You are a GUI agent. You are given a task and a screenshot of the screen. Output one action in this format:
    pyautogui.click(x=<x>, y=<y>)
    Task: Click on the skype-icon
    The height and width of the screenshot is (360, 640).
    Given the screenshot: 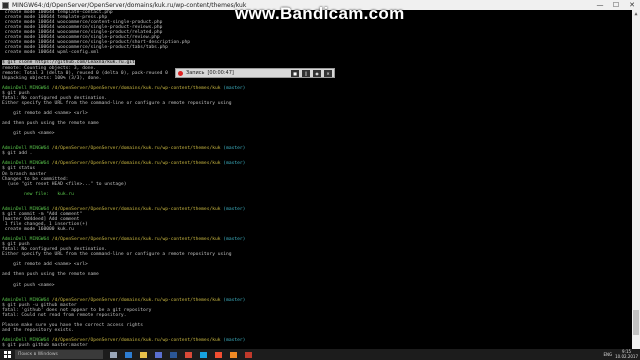 What is the action you would take?
    pyautogui.click(x=203, y=354)
    